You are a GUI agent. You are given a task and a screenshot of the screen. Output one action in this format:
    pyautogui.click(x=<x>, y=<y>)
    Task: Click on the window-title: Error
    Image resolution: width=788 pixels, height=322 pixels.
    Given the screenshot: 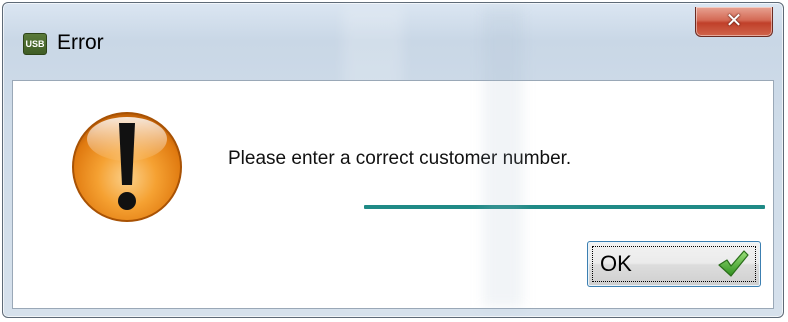 What is the action you would take?
    pyautogui.click(x=80, y=42)
    